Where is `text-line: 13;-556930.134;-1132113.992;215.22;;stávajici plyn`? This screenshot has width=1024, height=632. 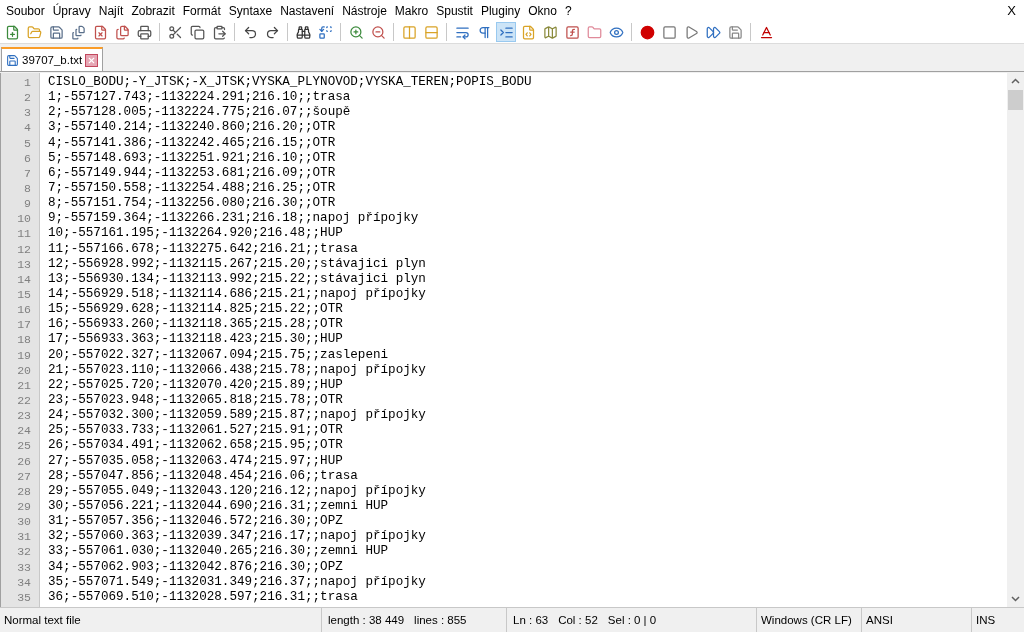 text-line: 13;-556930.134;-1132113.992;215.22;;stávajici plyn is located at coordinates (237, 279).